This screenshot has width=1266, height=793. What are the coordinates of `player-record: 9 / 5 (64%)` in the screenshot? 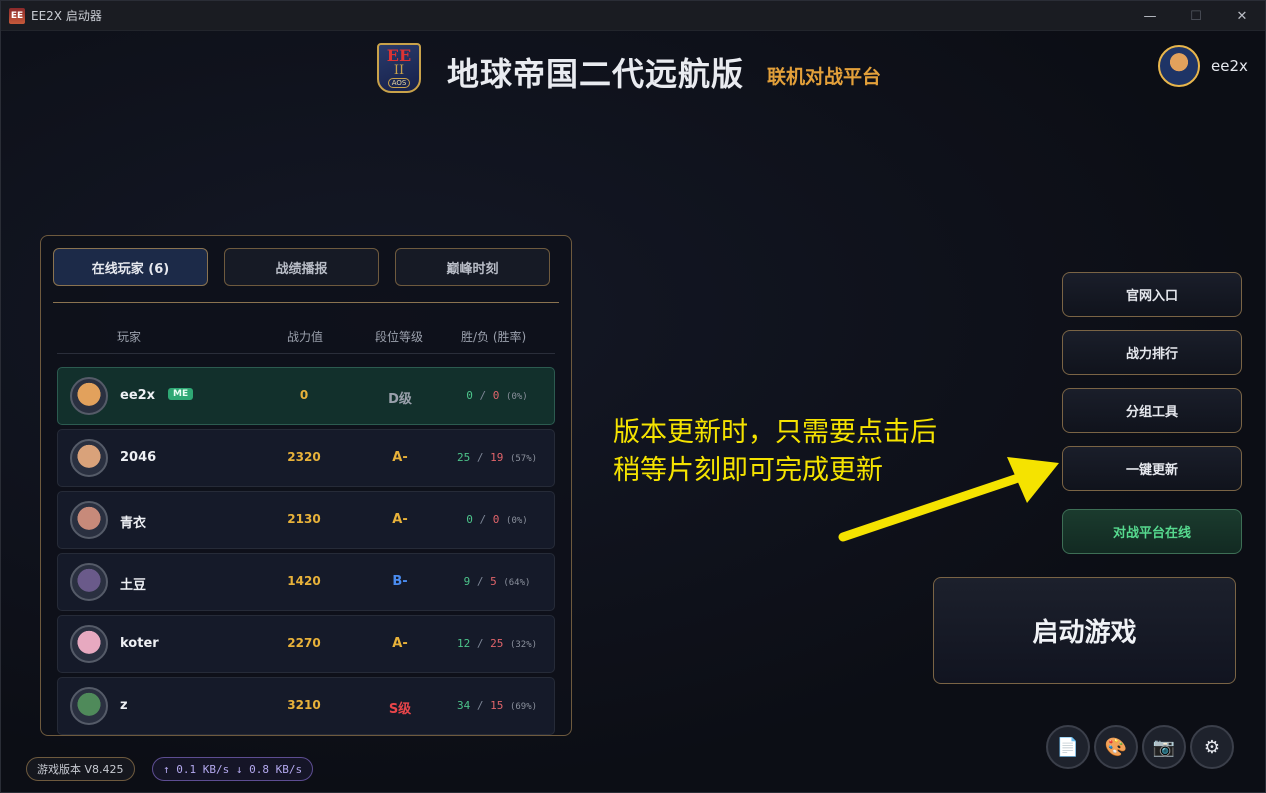 It's located at (497, 581).